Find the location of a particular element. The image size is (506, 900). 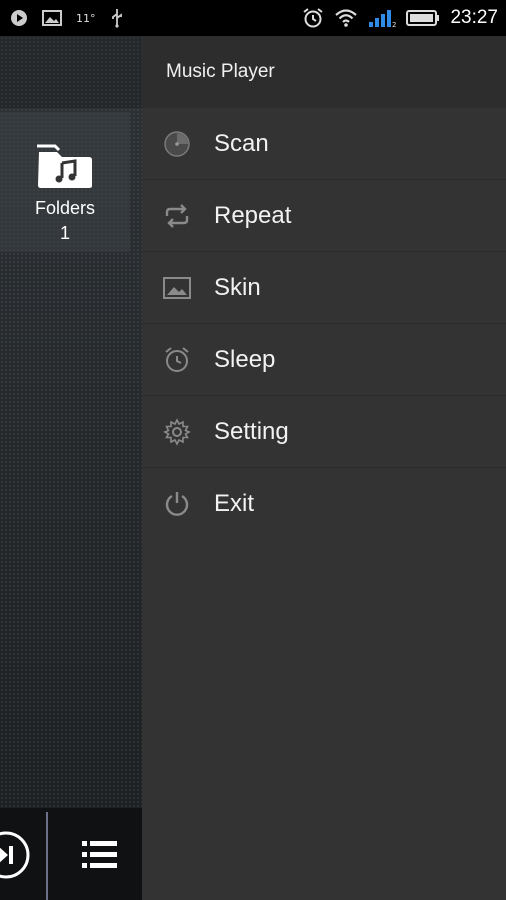

folders-tile: Folders 1 is located at coordinates (65, 182).